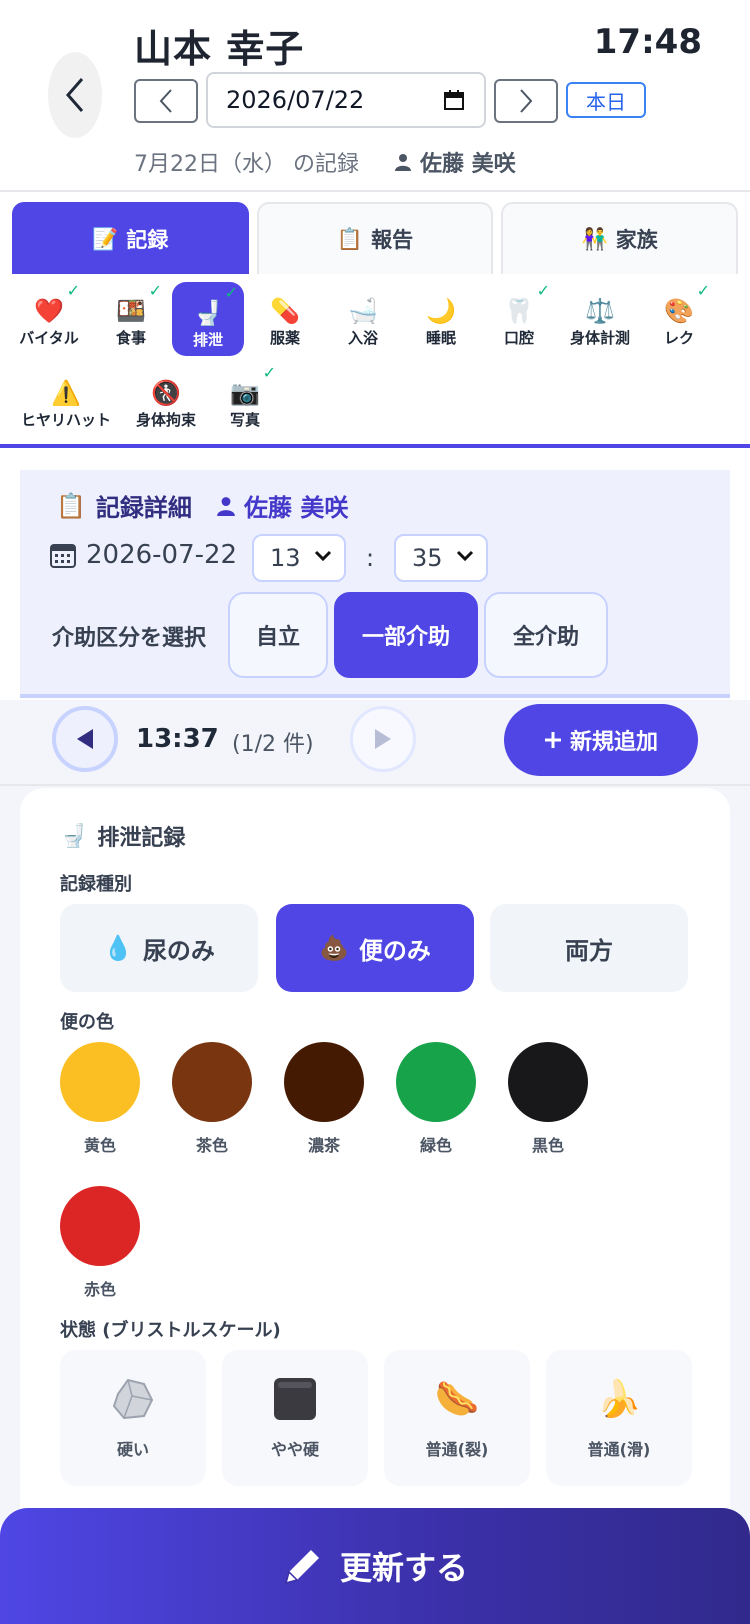 This screenshot has width=750, height=1624. I want to click on type-label: 尿のみ, so click(178, 950).